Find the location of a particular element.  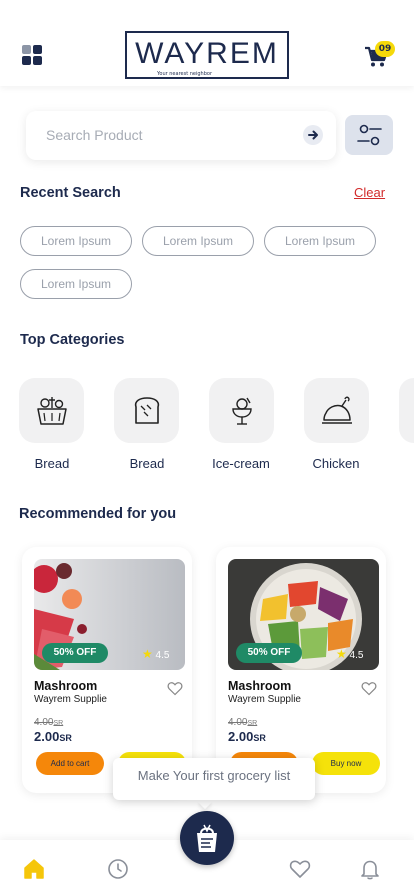

search-input is located at coordinates (171, 135).